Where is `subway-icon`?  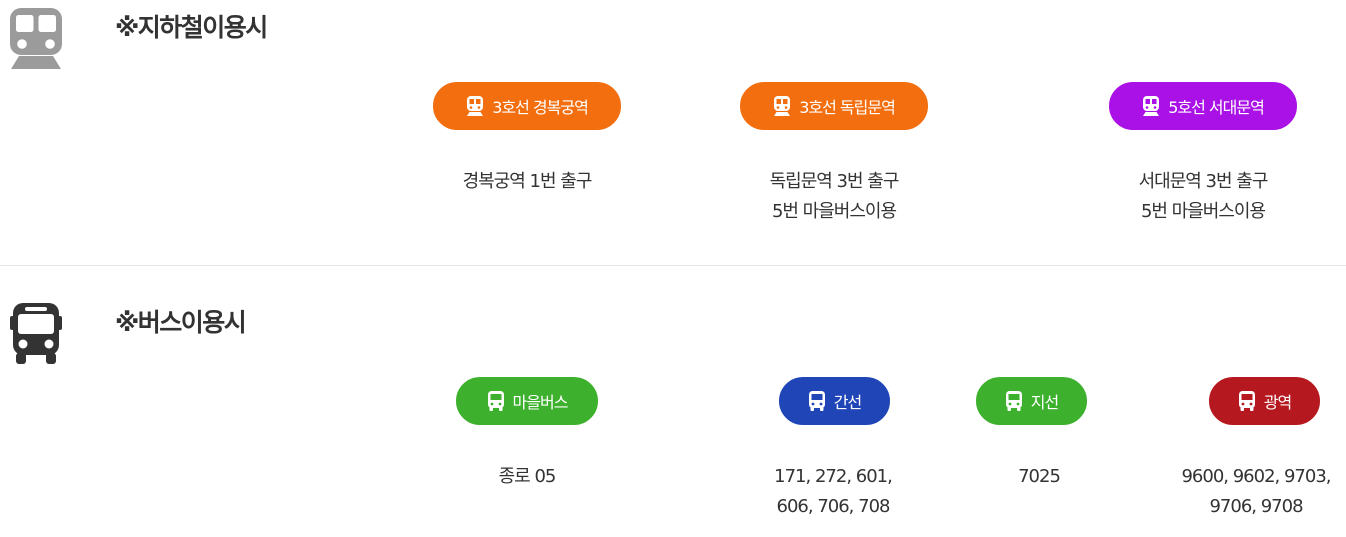 subway-icon is located at coordinates (36, 38).